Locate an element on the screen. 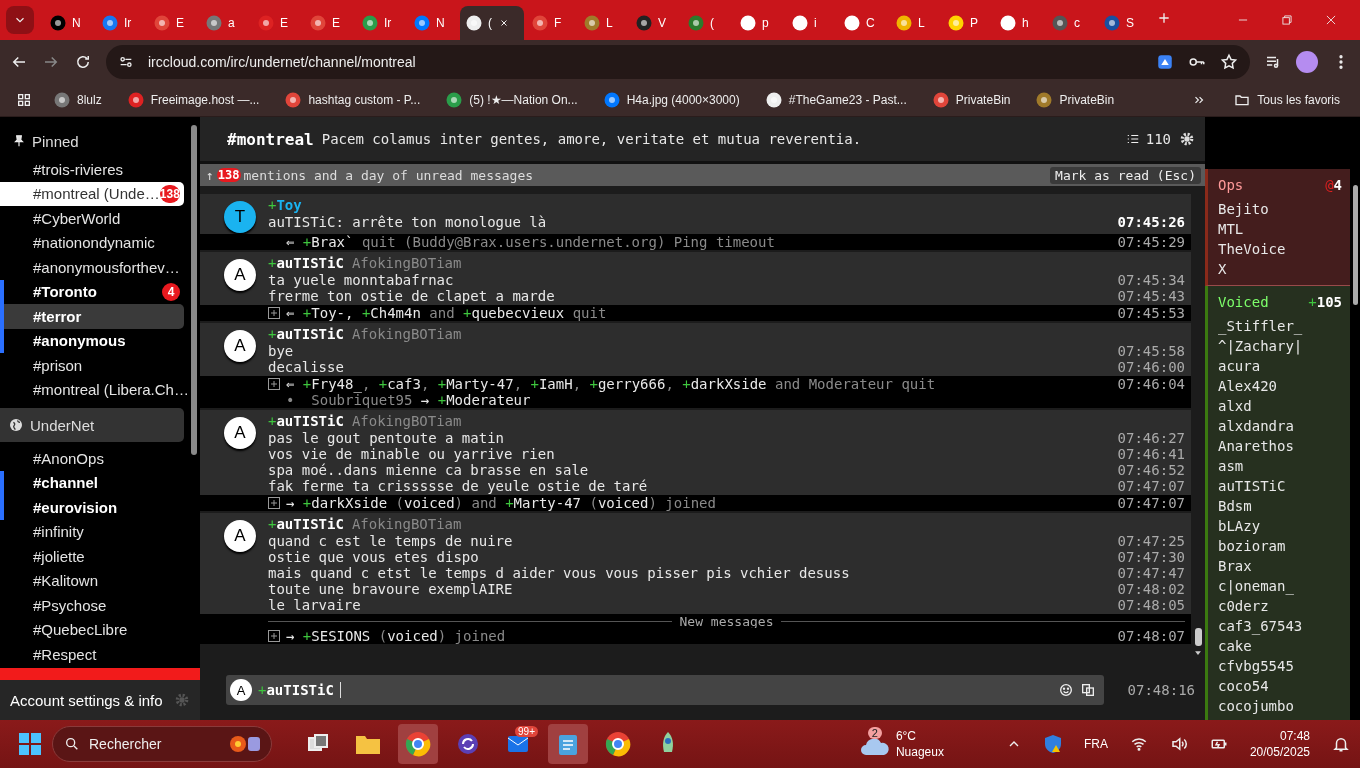 This screenshot has height=768, width=1360. bookmark: 8lulz is located at coordinates (78, 100).